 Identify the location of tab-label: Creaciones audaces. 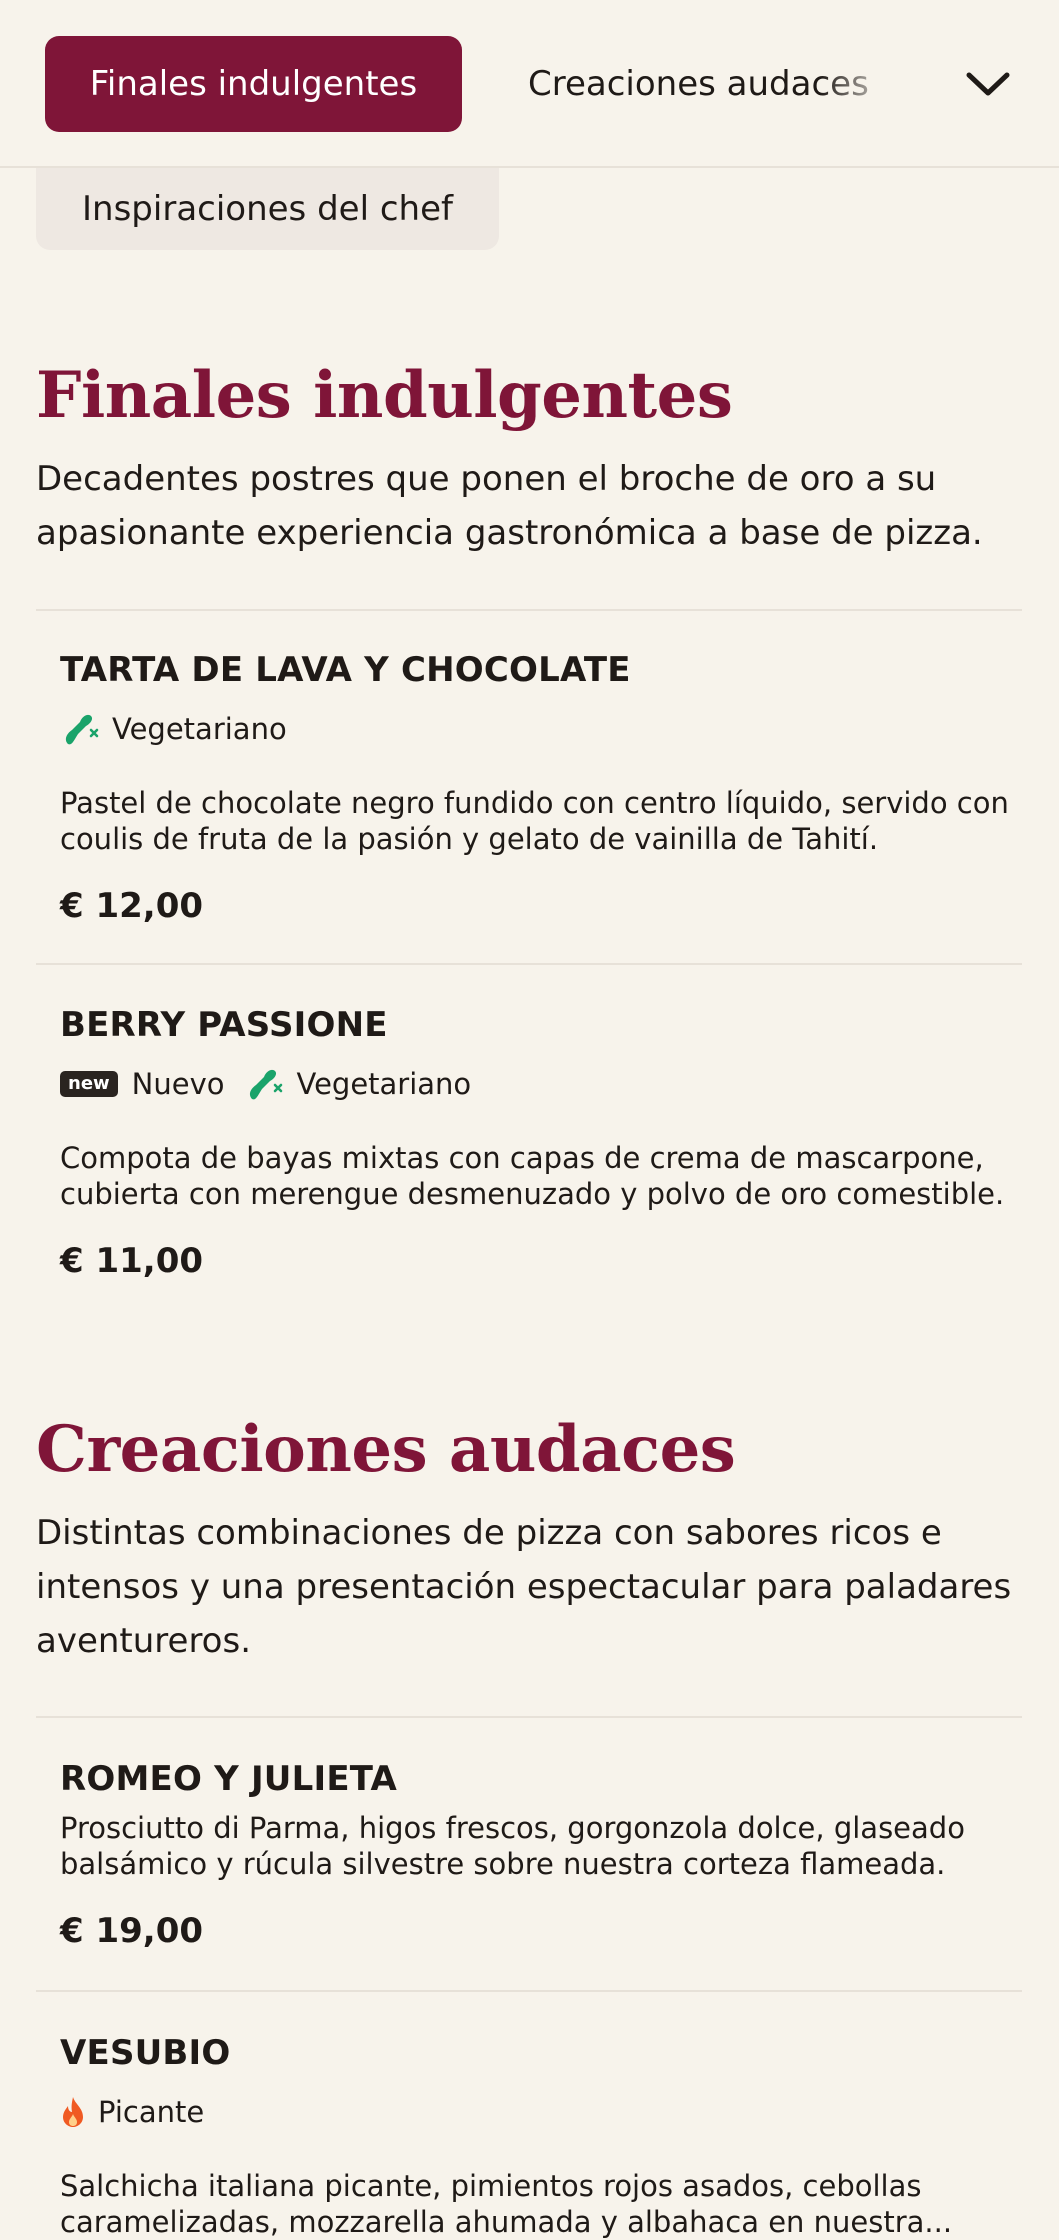
(698, 84).